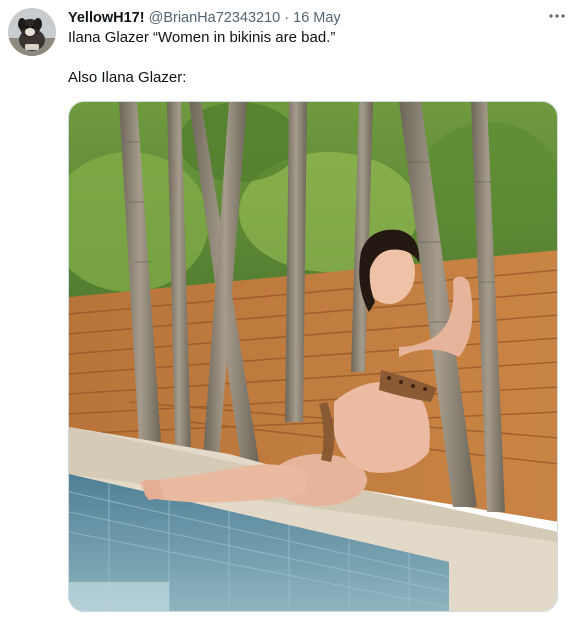 Image resolution: width=577 pixels, height=620 pixels. I want to click on tweet-header: YellowH17! @BrianHa72343210 · 16 May, so click(307, 18).